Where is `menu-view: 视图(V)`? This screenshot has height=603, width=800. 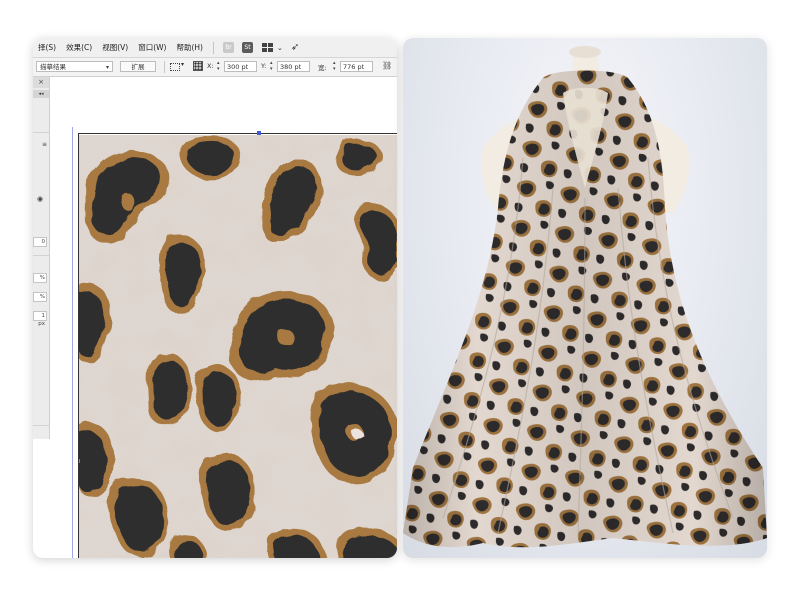 menu-view: 视图(V) is located at coordinates (115, 47).